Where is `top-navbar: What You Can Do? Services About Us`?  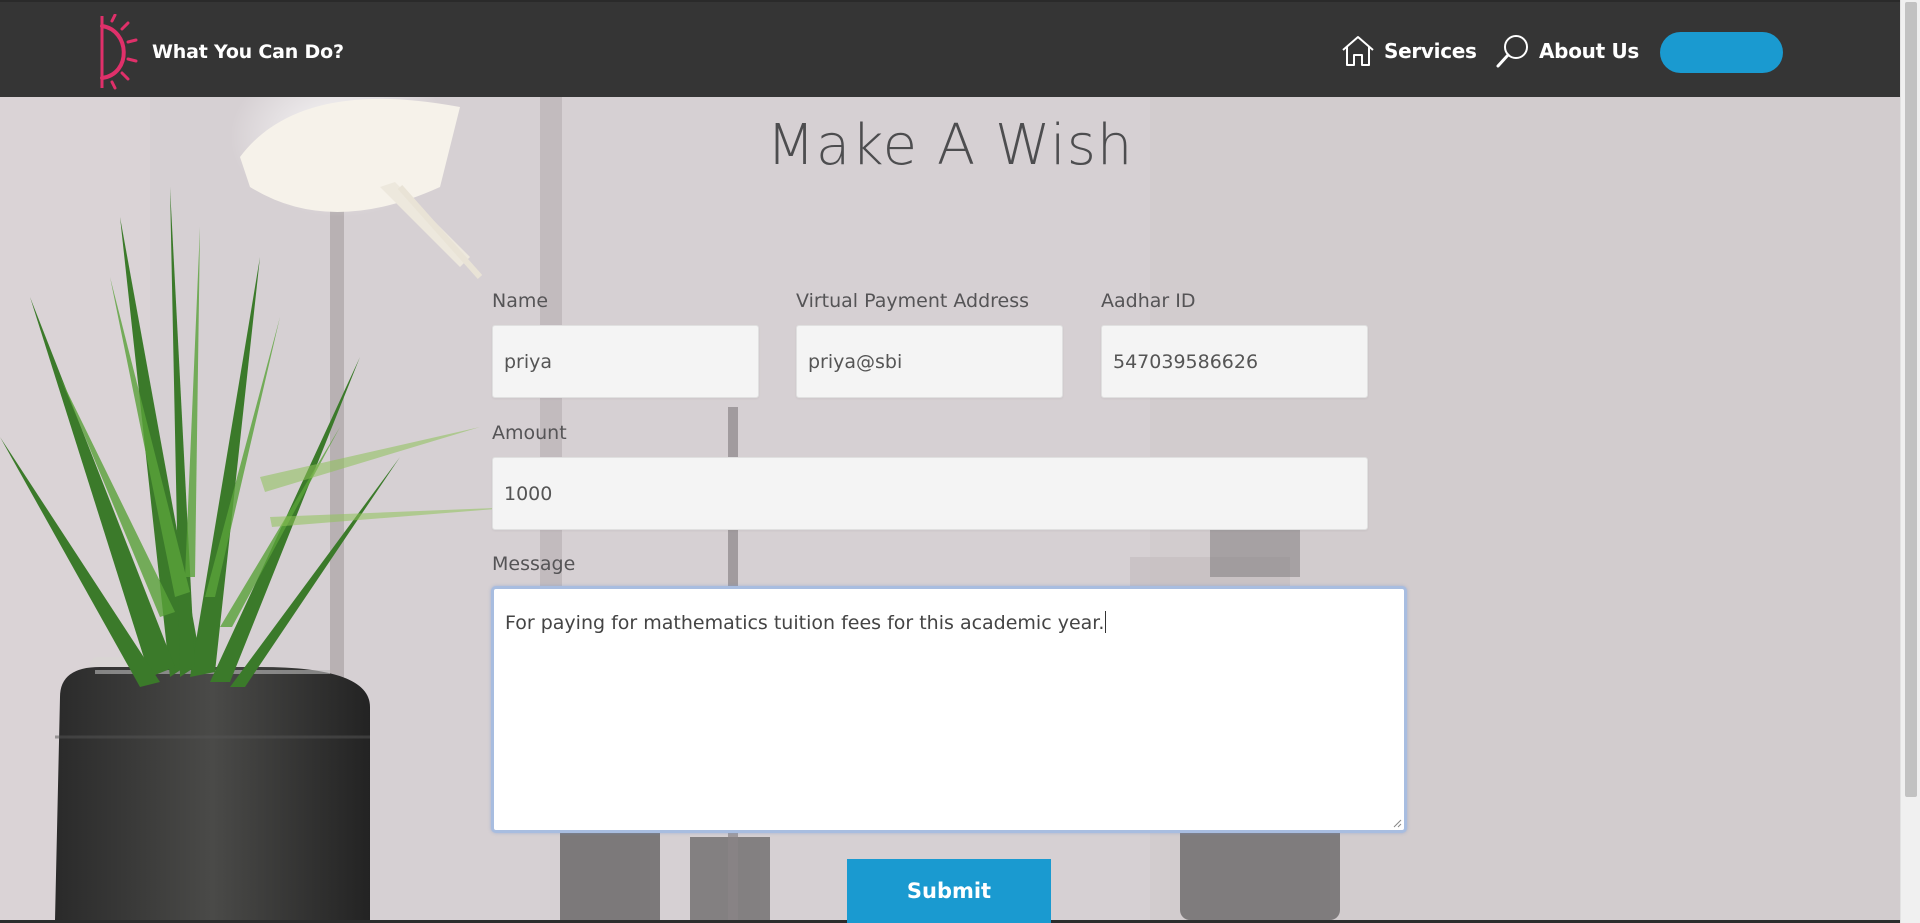 top-navbar: What You Can Do? Services About Us is located at coordinates (950, 48).